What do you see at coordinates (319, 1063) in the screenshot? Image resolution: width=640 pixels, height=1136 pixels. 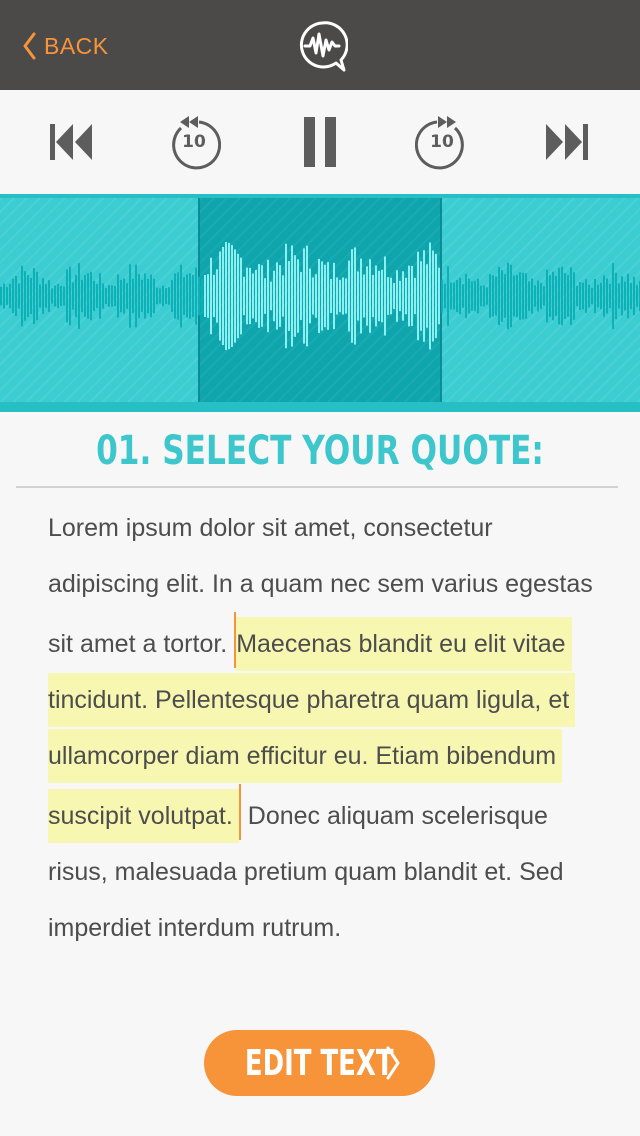 I see `edit-text-button: EDIT TEXT` at bounding box center [319, 1063].